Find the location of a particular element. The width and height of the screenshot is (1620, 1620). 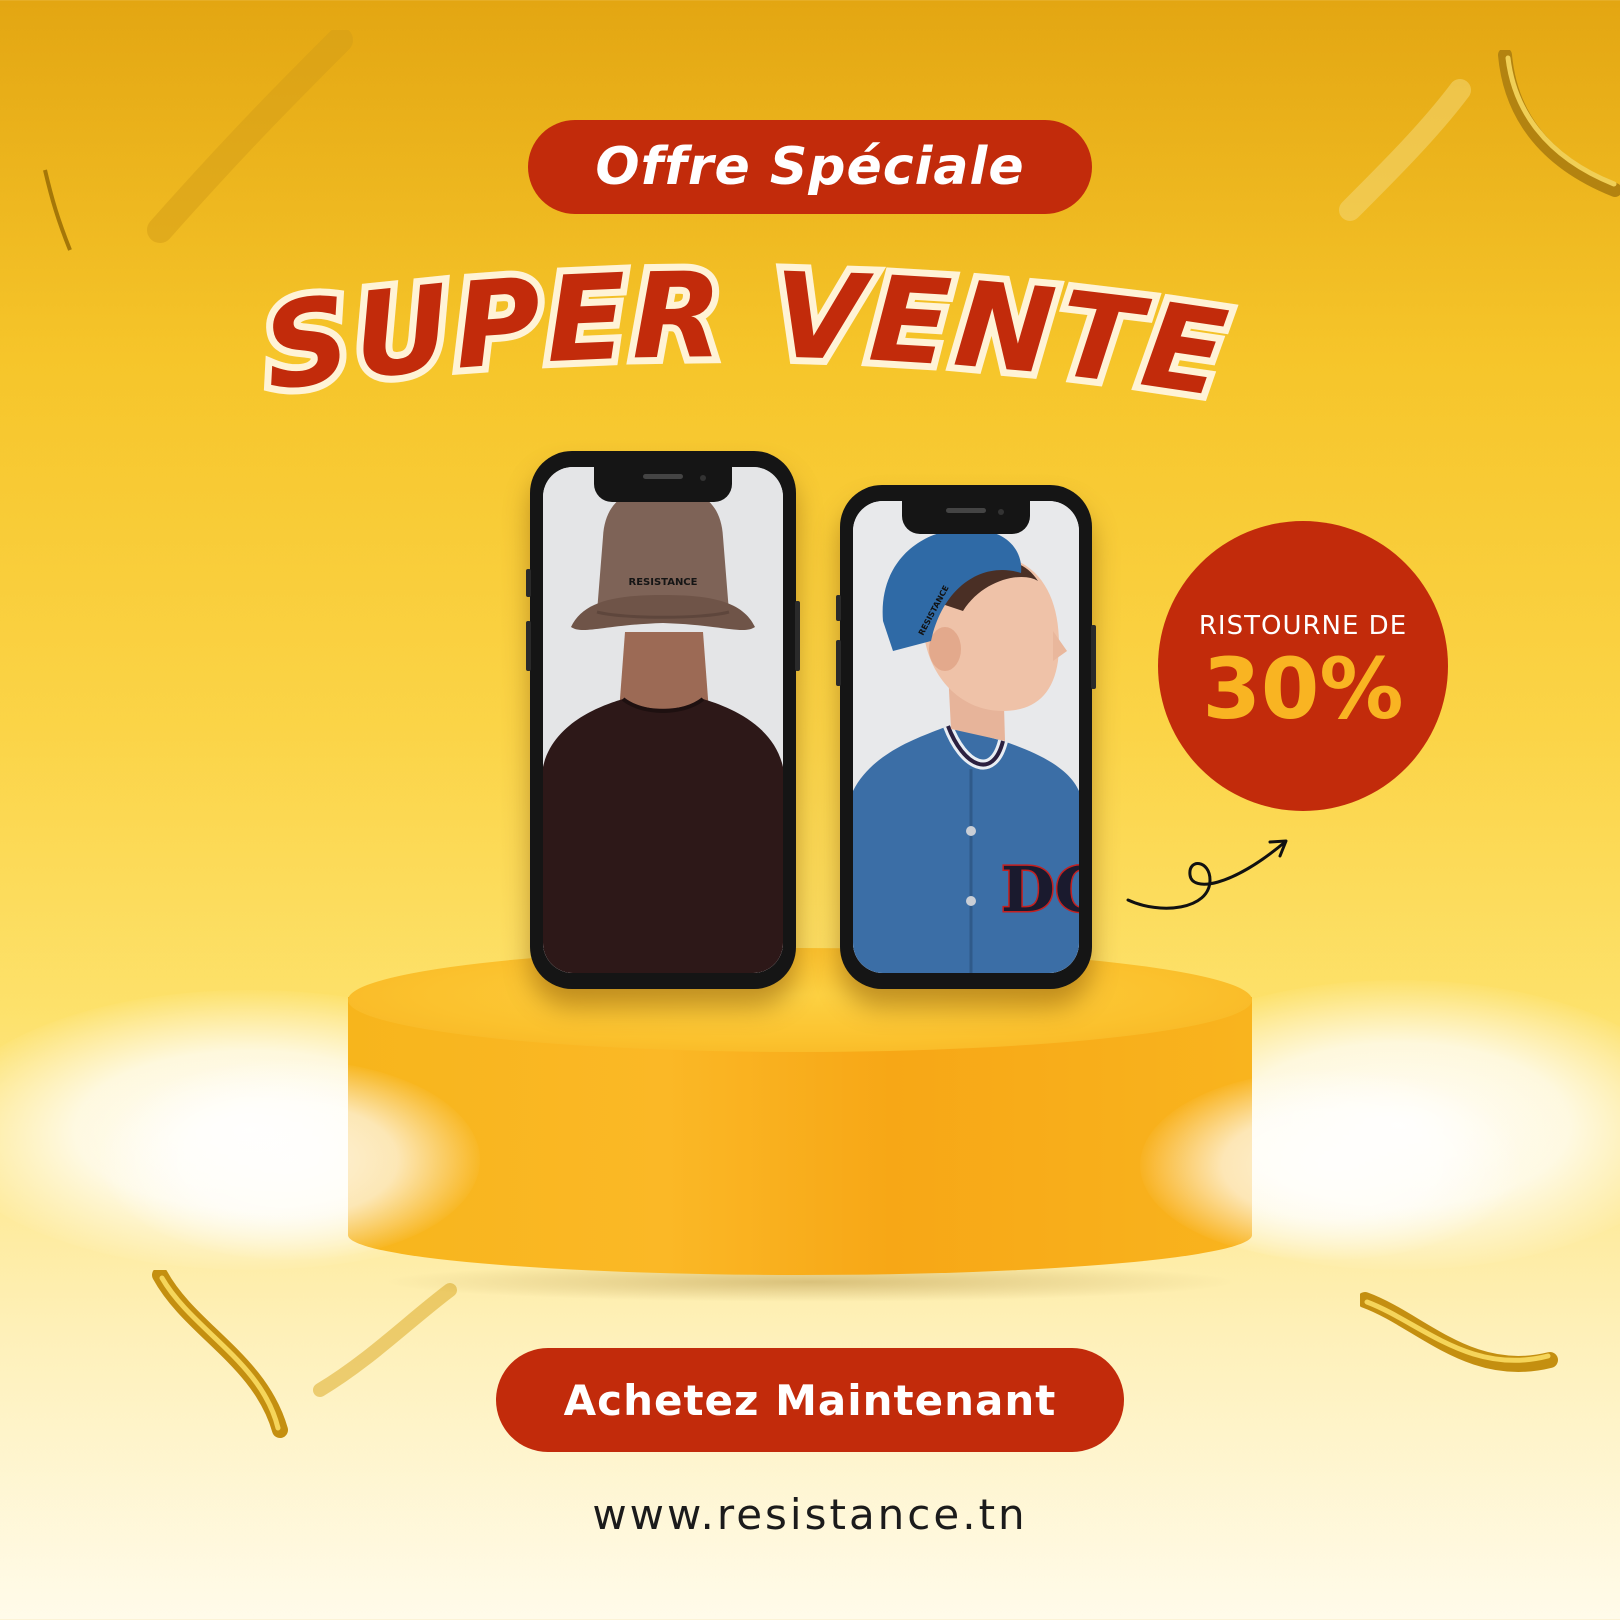

arrow-icon is located at coordinates (1207, 874).